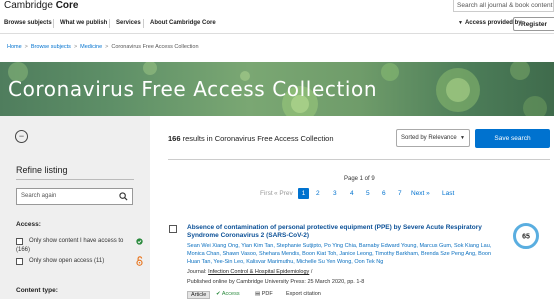 The width and height of the screenshot is (554, 299). What do you see at coordinates (28, 23) in the screenshot?
I see `nav-browse-subjects: Browse subjects` at bounding box center [28, 23].